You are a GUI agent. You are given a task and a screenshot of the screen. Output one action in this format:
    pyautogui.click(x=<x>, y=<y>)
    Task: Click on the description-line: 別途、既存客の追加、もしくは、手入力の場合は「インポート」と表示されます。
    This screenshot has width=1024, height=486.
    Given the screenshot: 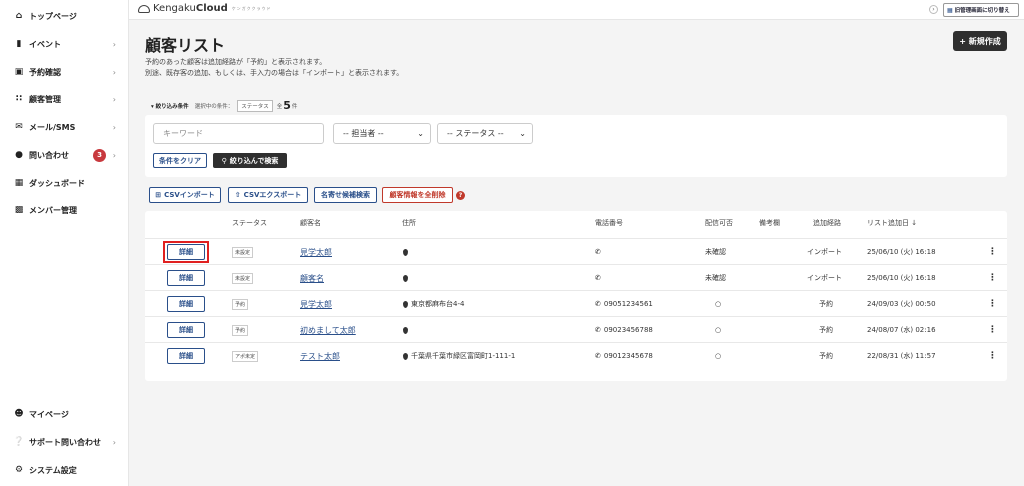 What is the action you would take?
    pyautogui.click(x=274, y=73)
    